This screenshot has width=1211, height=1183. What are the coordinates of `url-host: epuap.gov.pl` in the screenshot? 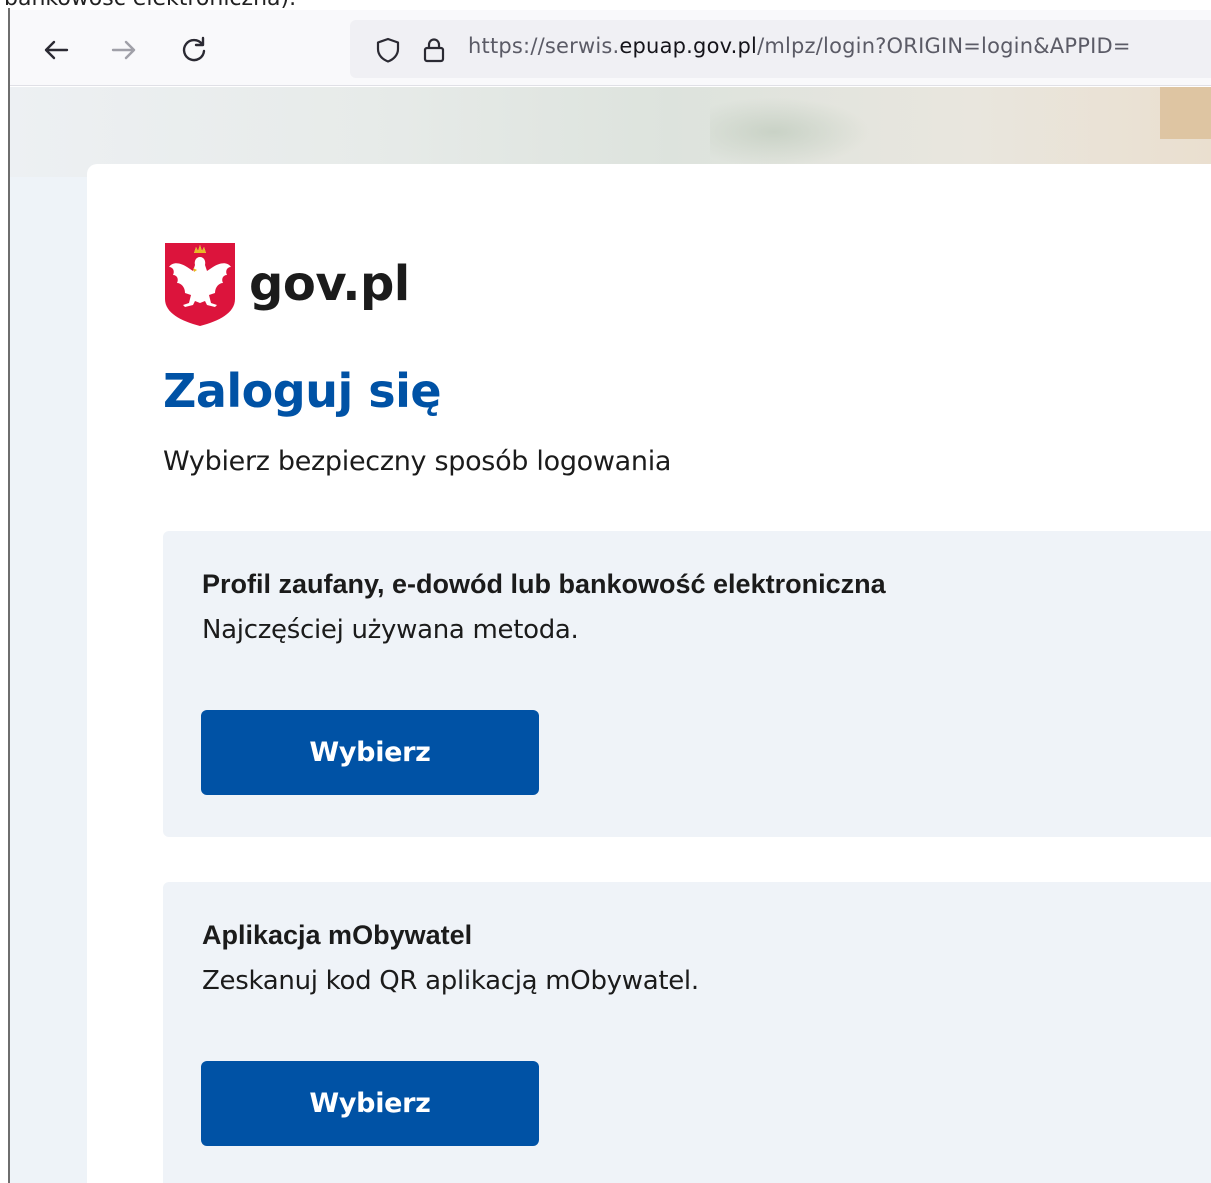 It's located at (688, 46).